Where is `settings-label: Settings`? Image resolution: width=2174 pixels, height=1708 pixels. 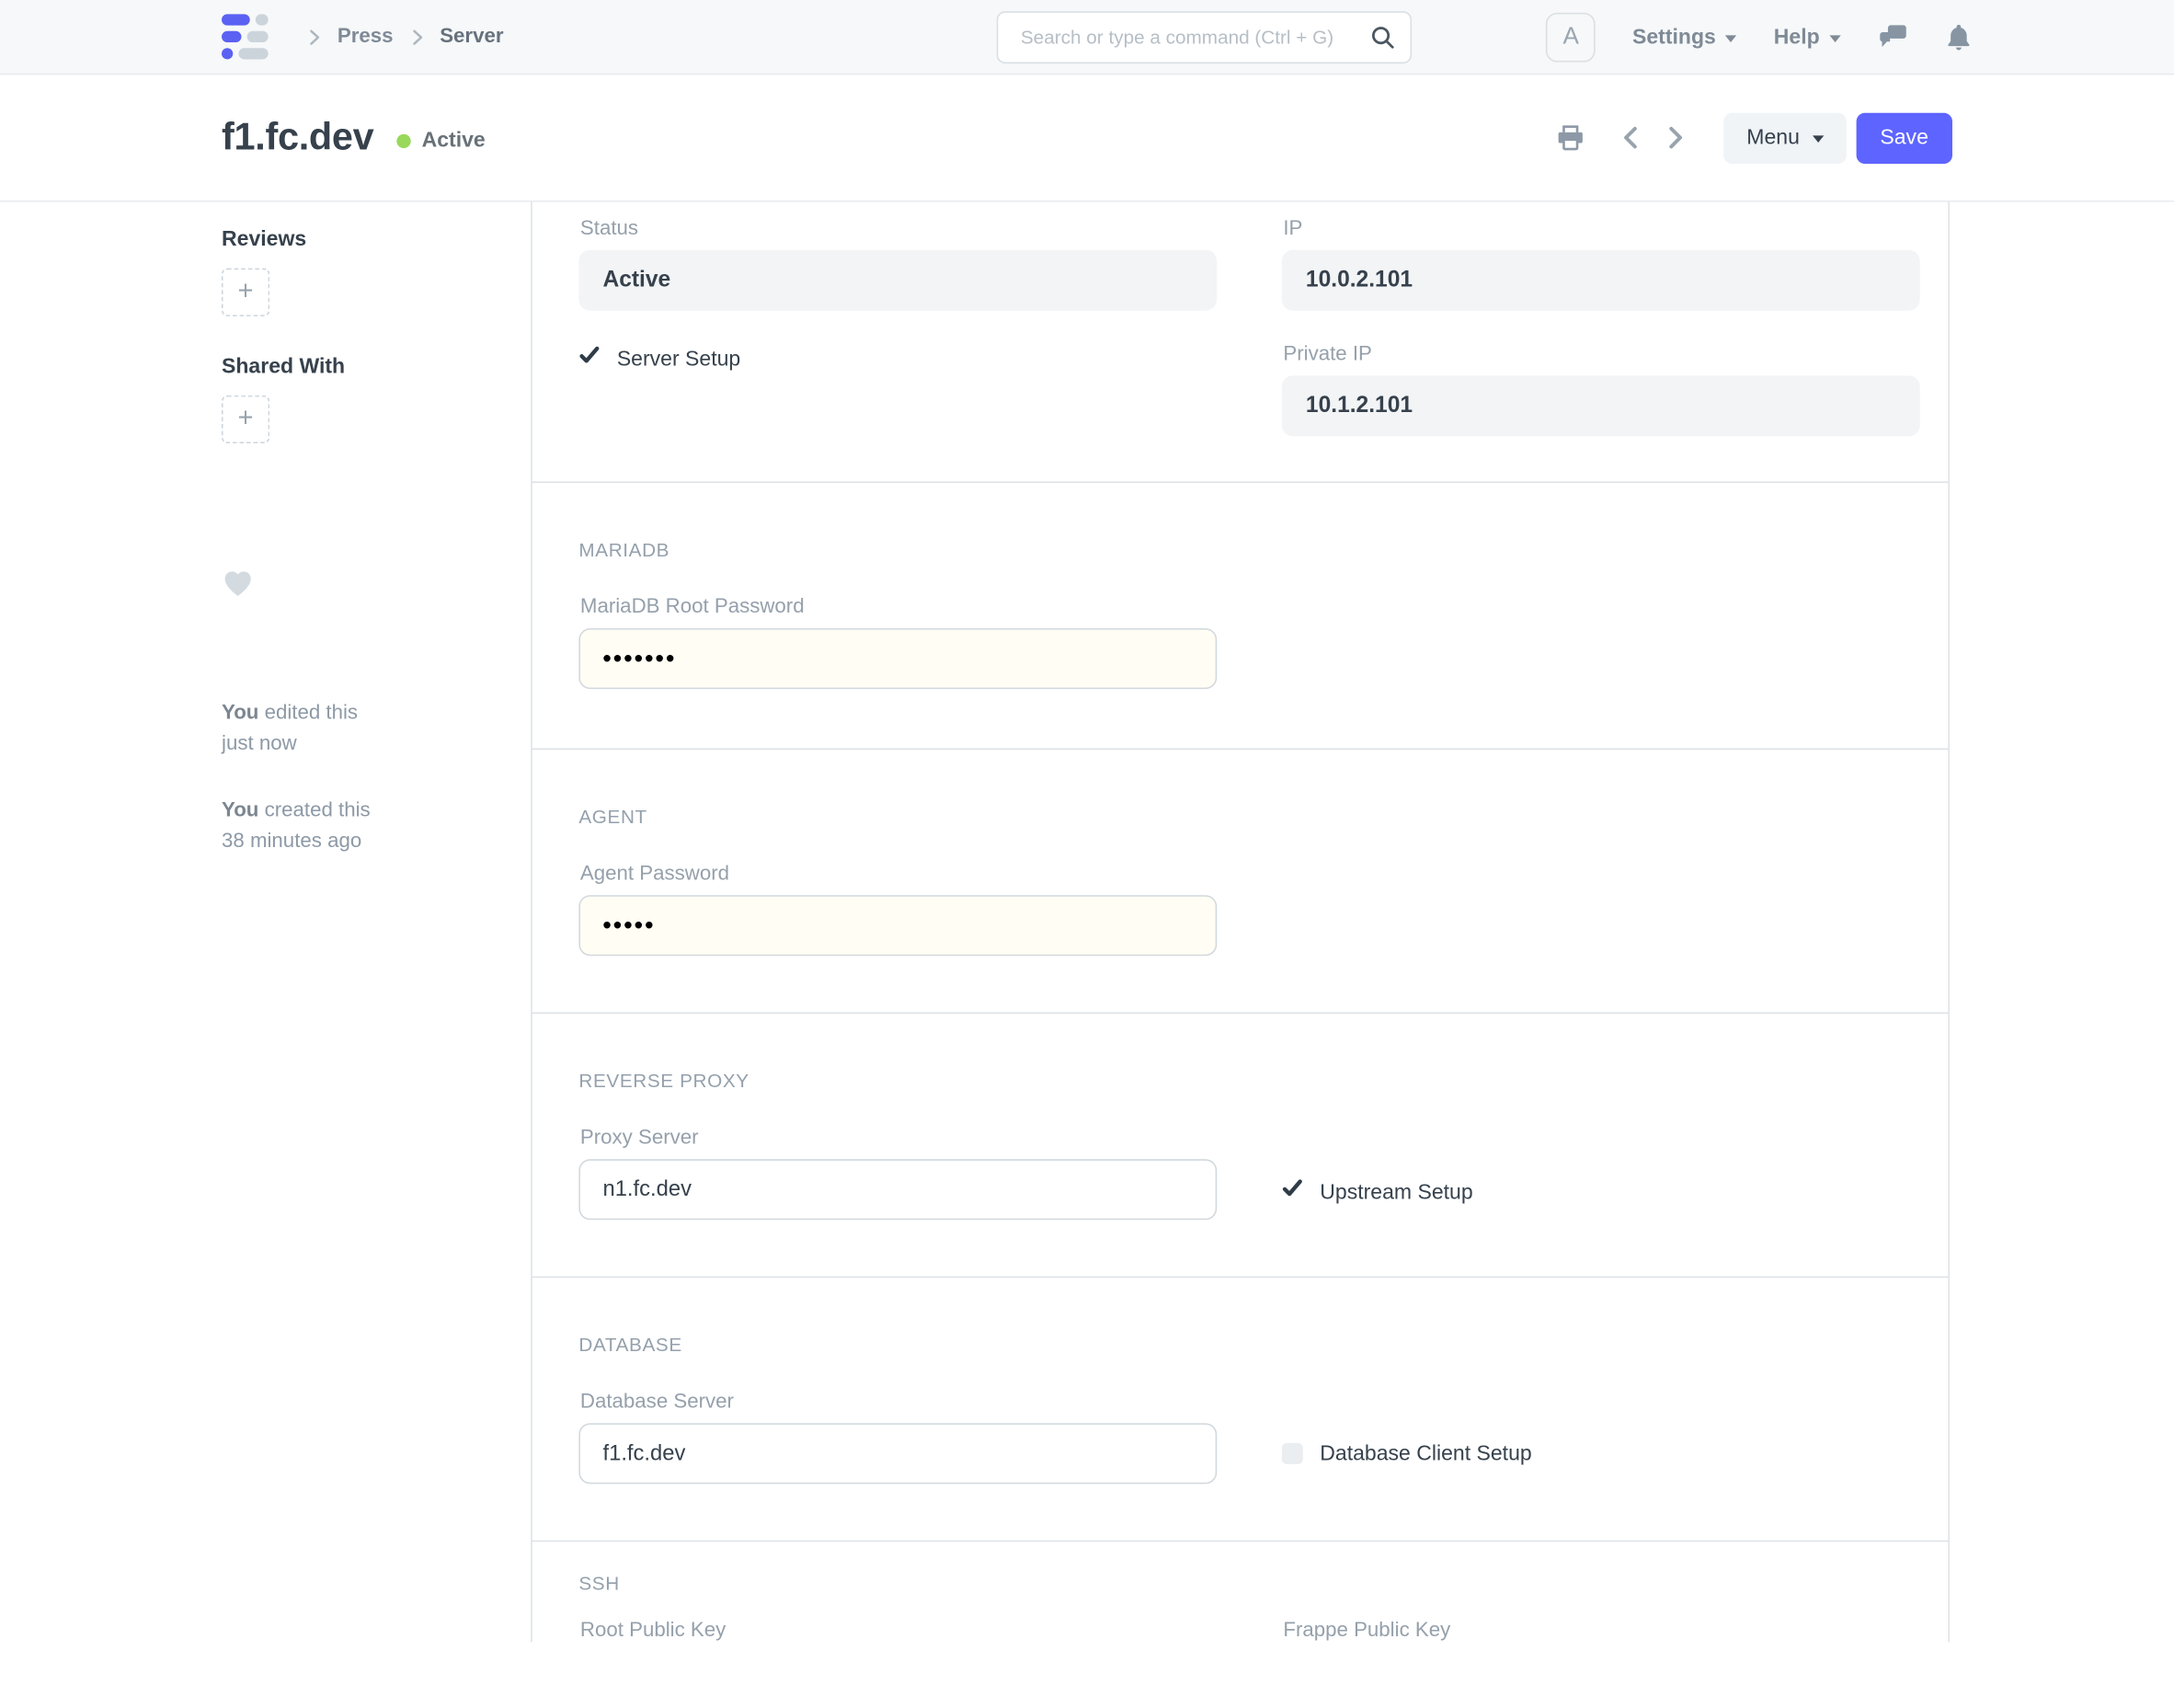
settings-label: Settings is located at coordinates (1673, 36).